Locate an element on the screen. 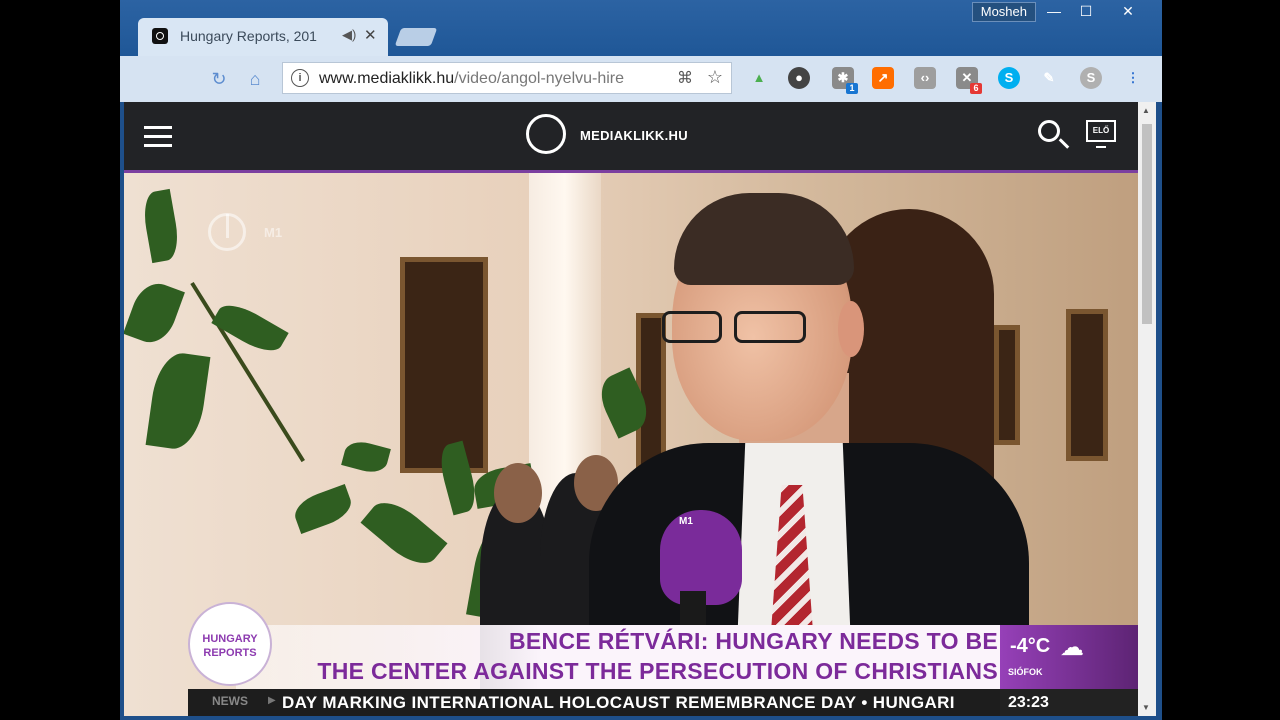 The width and height of the screenshot is (1280, 720). new-tab-button is located at coordinates (416, 37).